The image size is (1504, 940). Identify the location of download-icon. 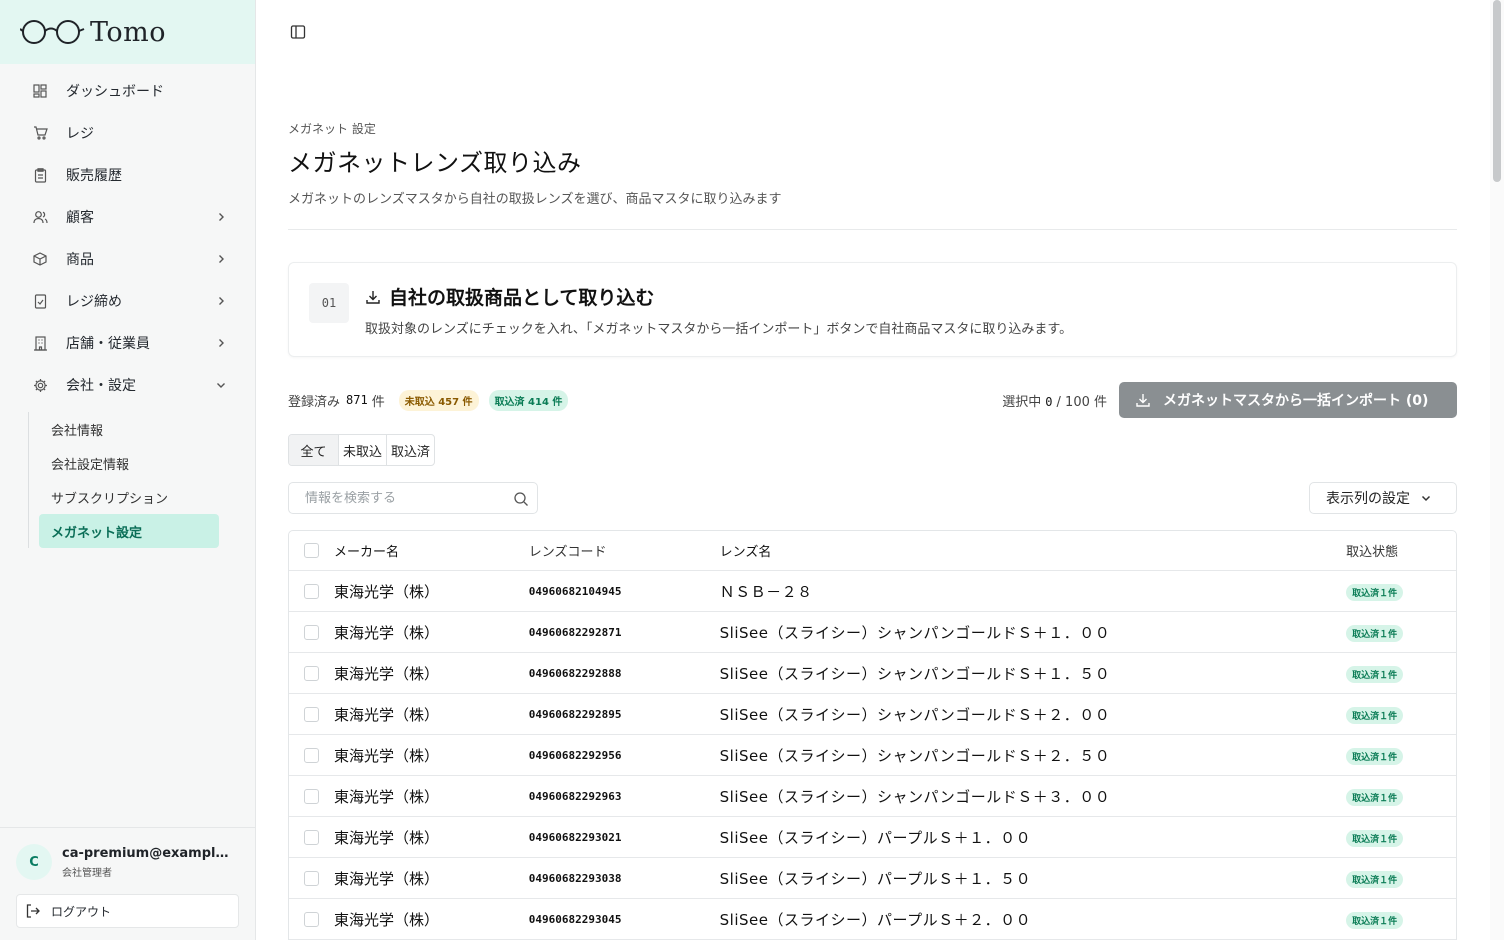
(373, 297).